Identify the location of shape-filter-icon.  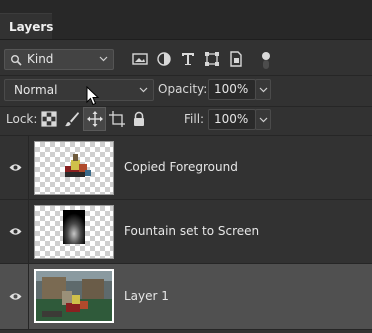
(212, 59).